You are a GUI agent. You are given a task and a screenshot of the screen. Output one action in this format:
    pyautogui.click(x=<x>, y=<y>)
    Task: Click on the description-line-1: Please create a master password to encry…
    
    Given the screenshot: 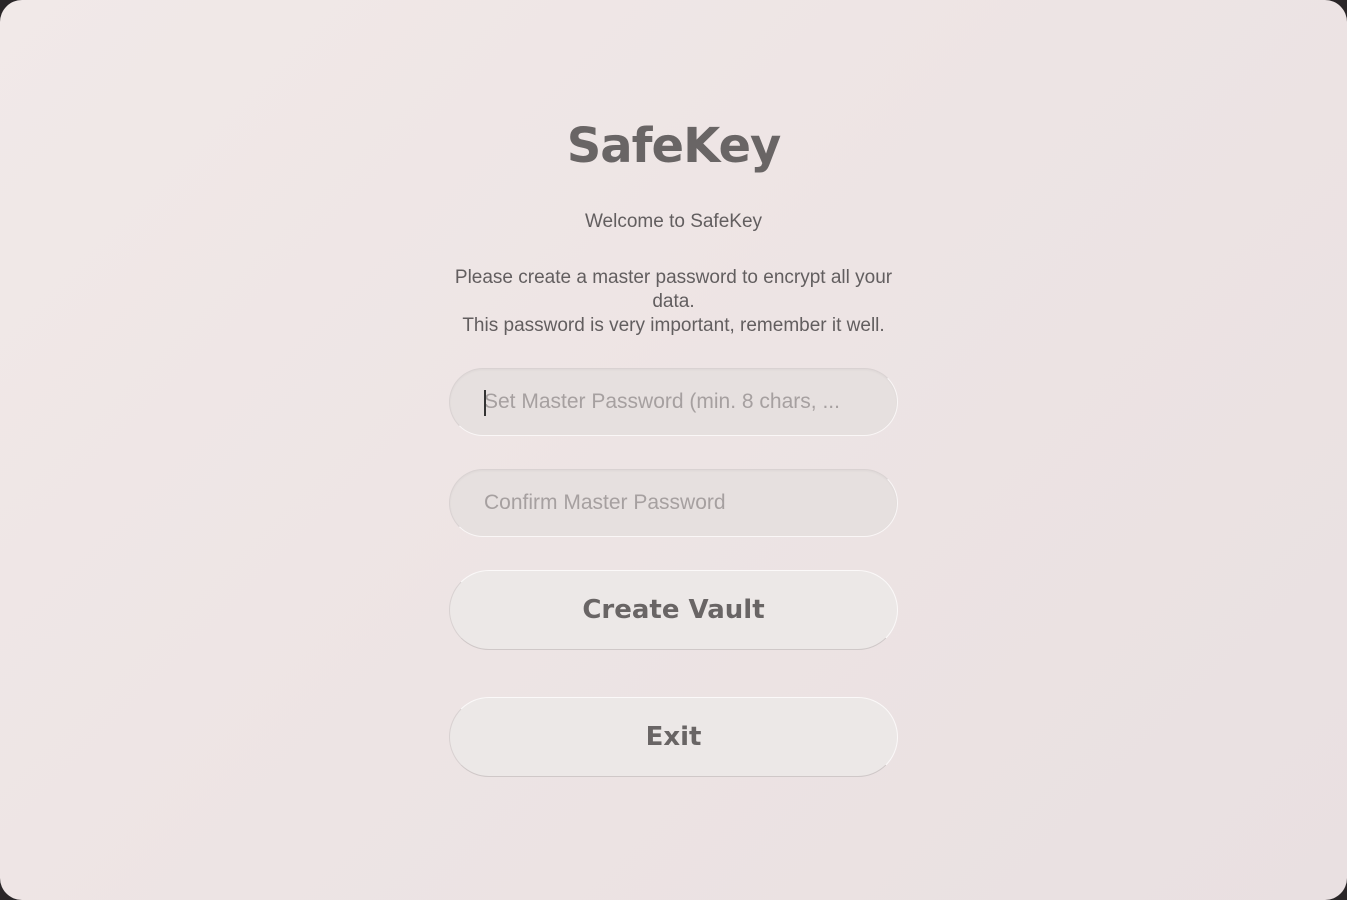 What is the action you would take?
    pyautogui.click(x=673, y=289)
    